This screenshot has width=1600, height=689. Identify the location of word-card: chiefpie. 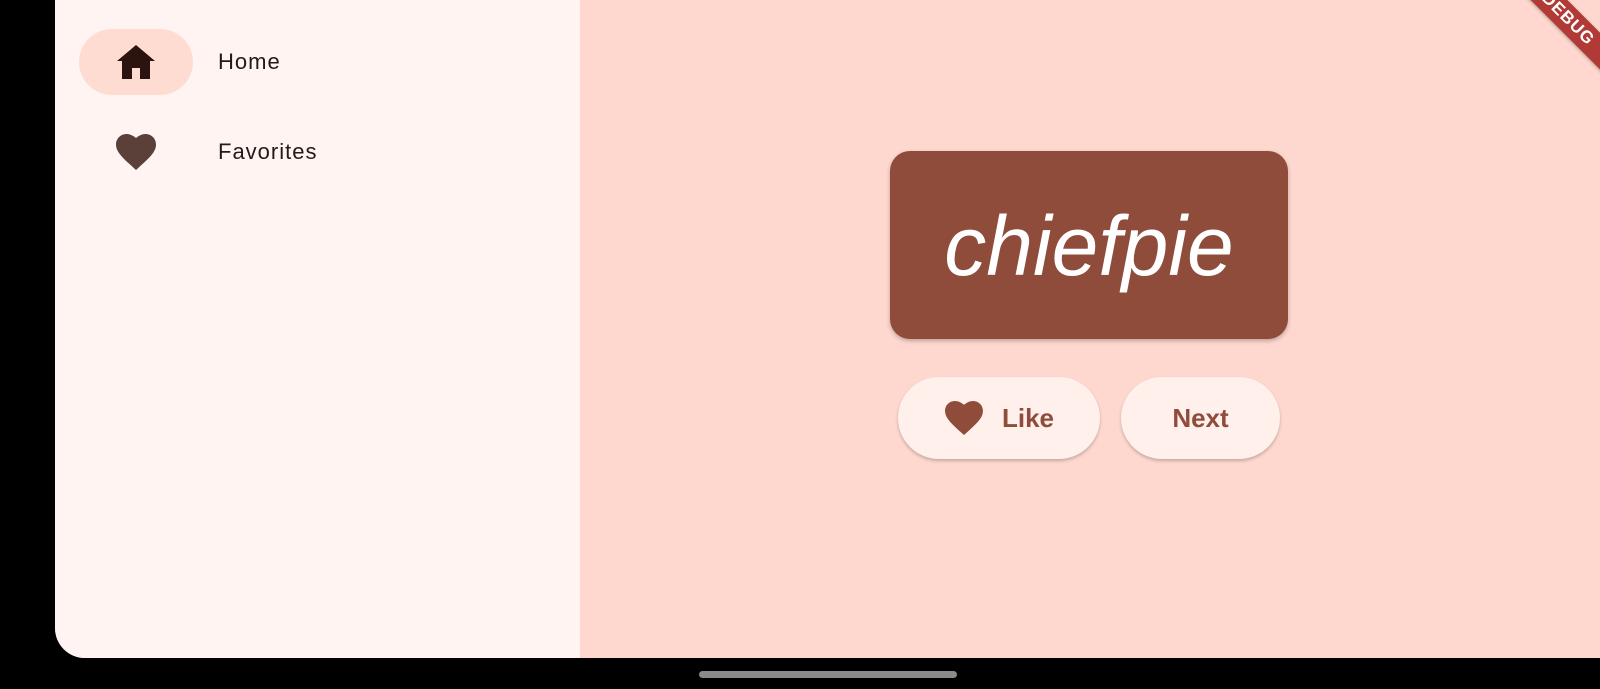
(1089, 245).